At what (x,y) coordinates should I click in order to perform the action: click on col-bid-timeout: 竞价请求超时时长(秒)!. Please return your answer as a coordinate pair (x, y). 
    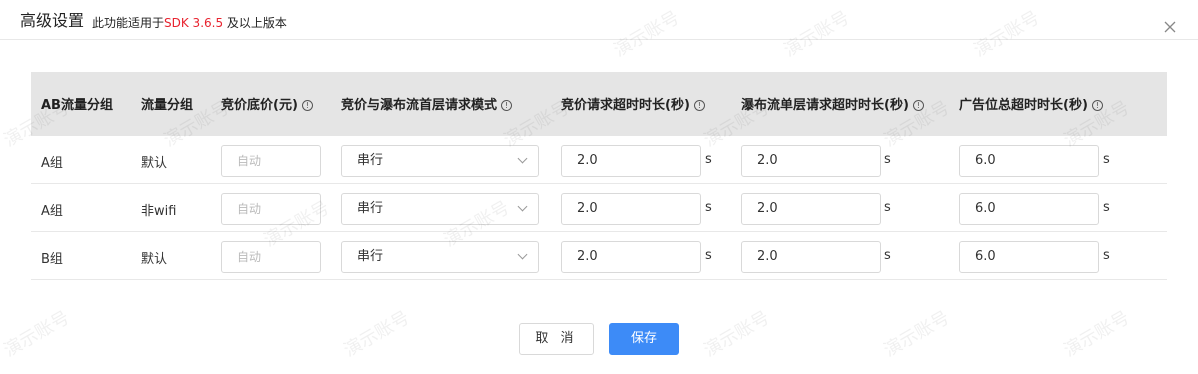
    Looking at the image, I should click on (633, 106).